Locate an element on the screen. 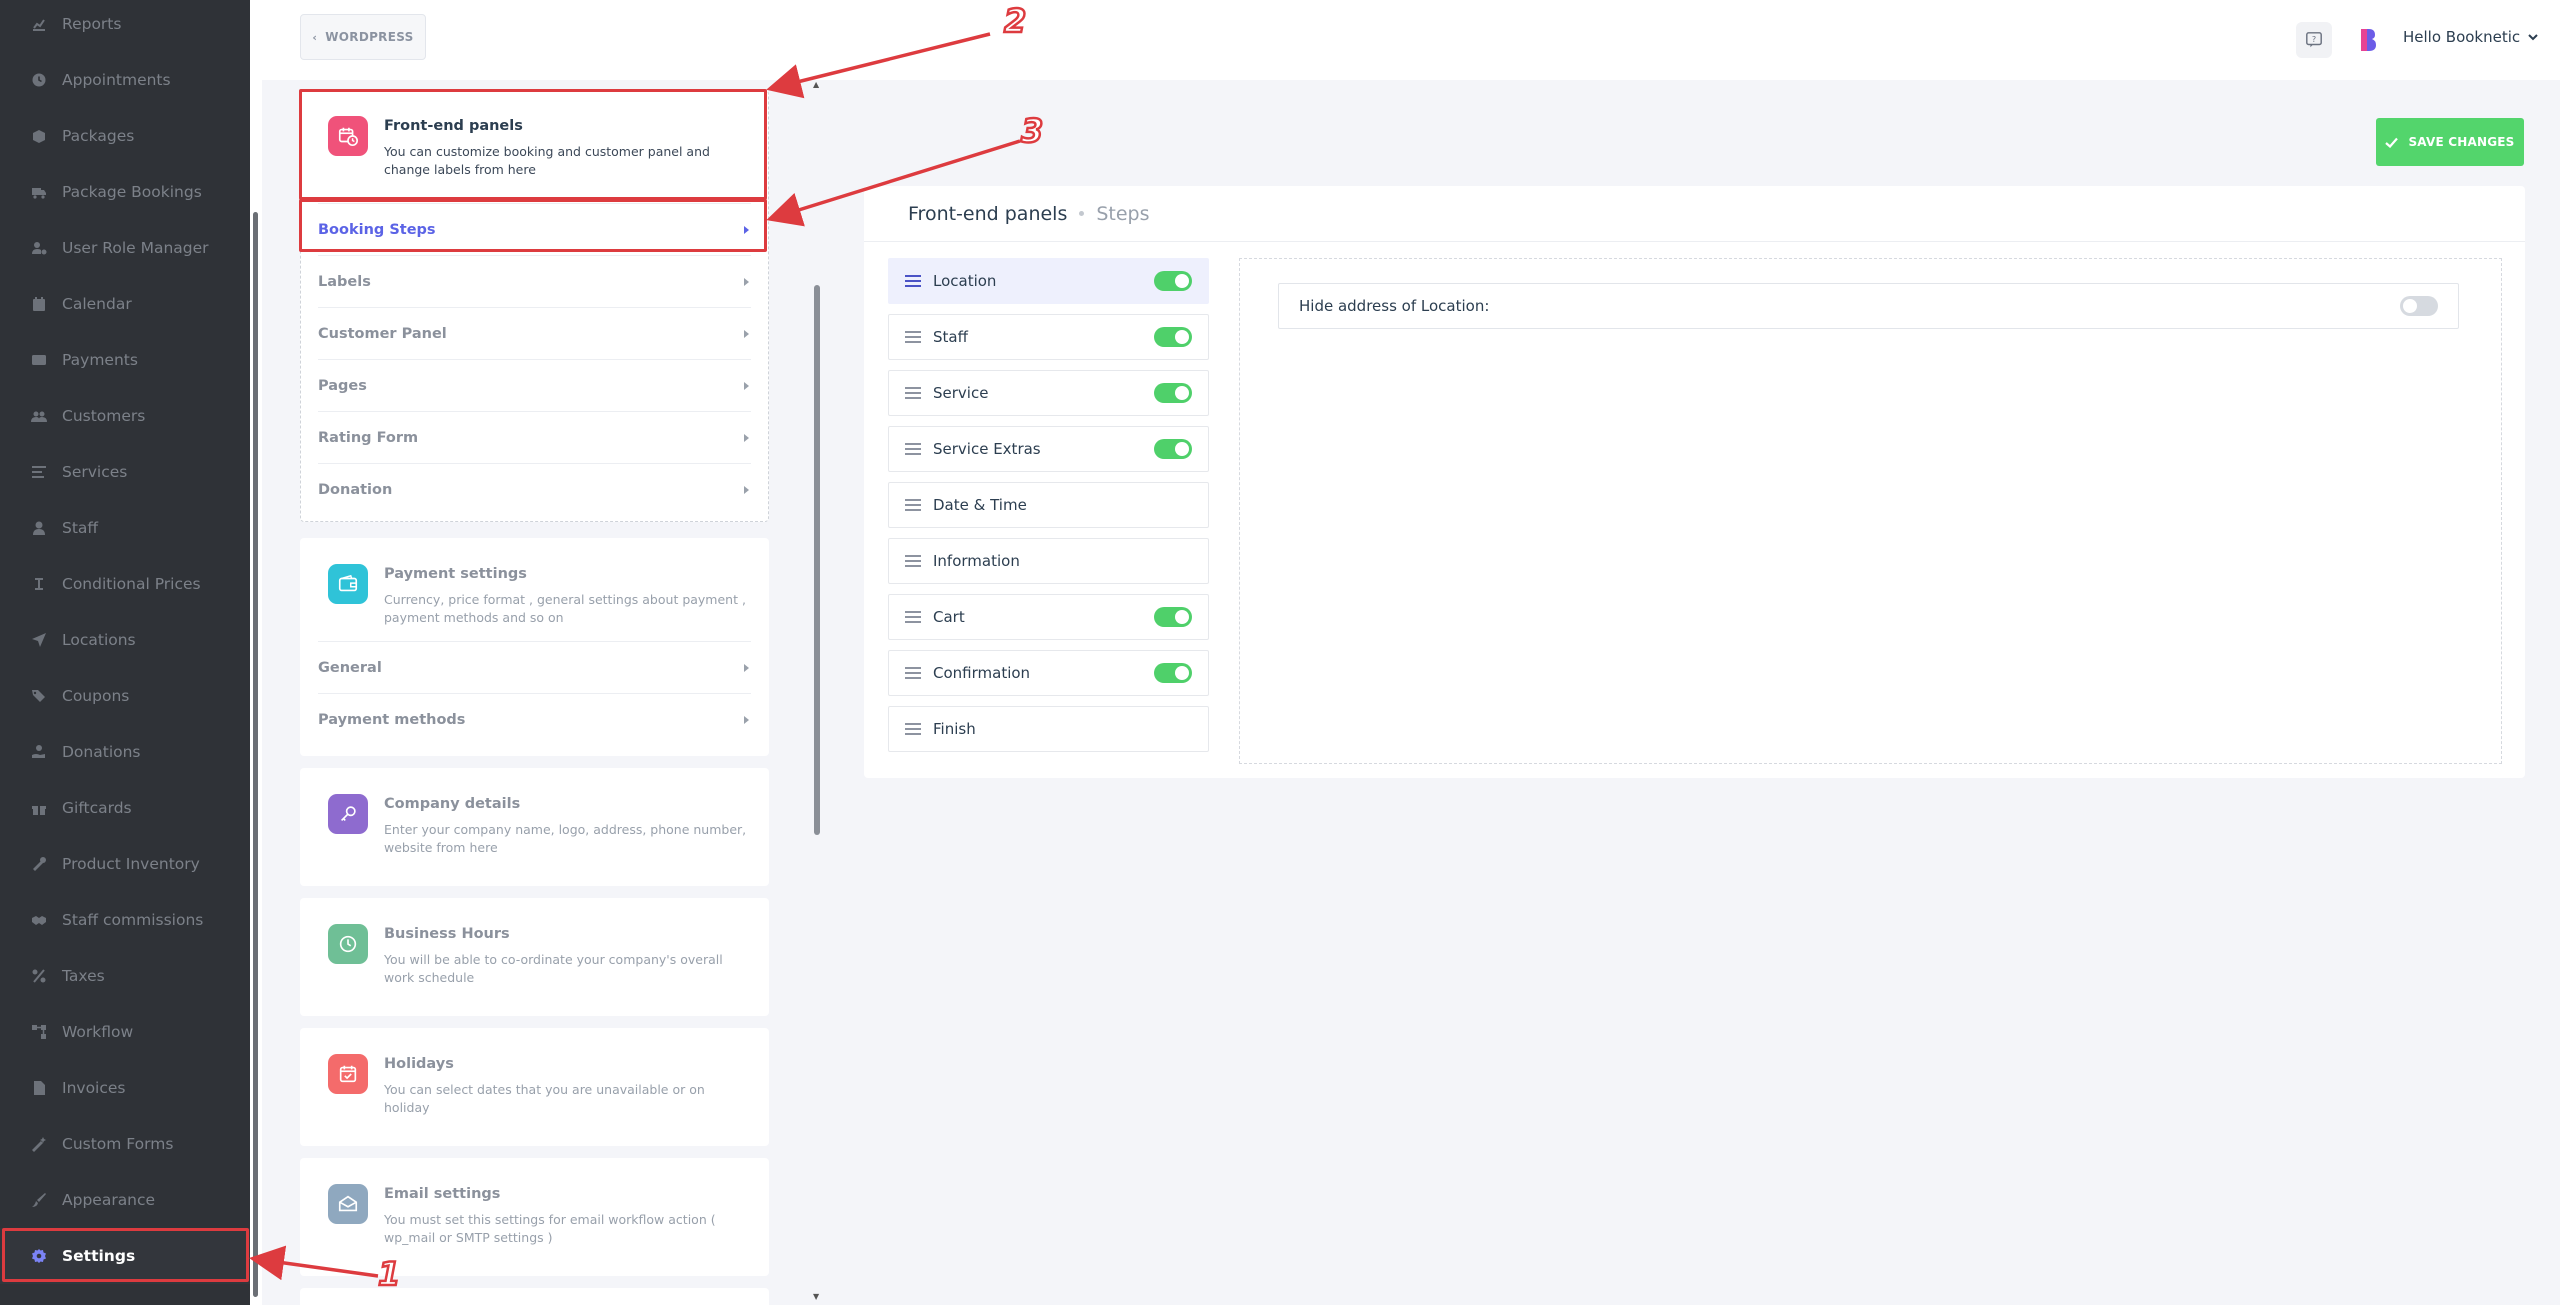 The height and width of the screenshot is (1305, 2560). sidebar-item-services: Services is located at coordinates (125, 472).